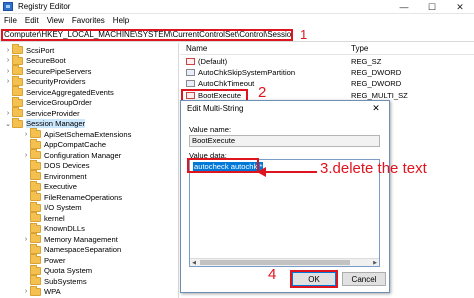 This screenshot has height=298, width=474. Describe the element at coordinates (359, 48) in the screenshot. I see `column-type-header: Type` at that location.